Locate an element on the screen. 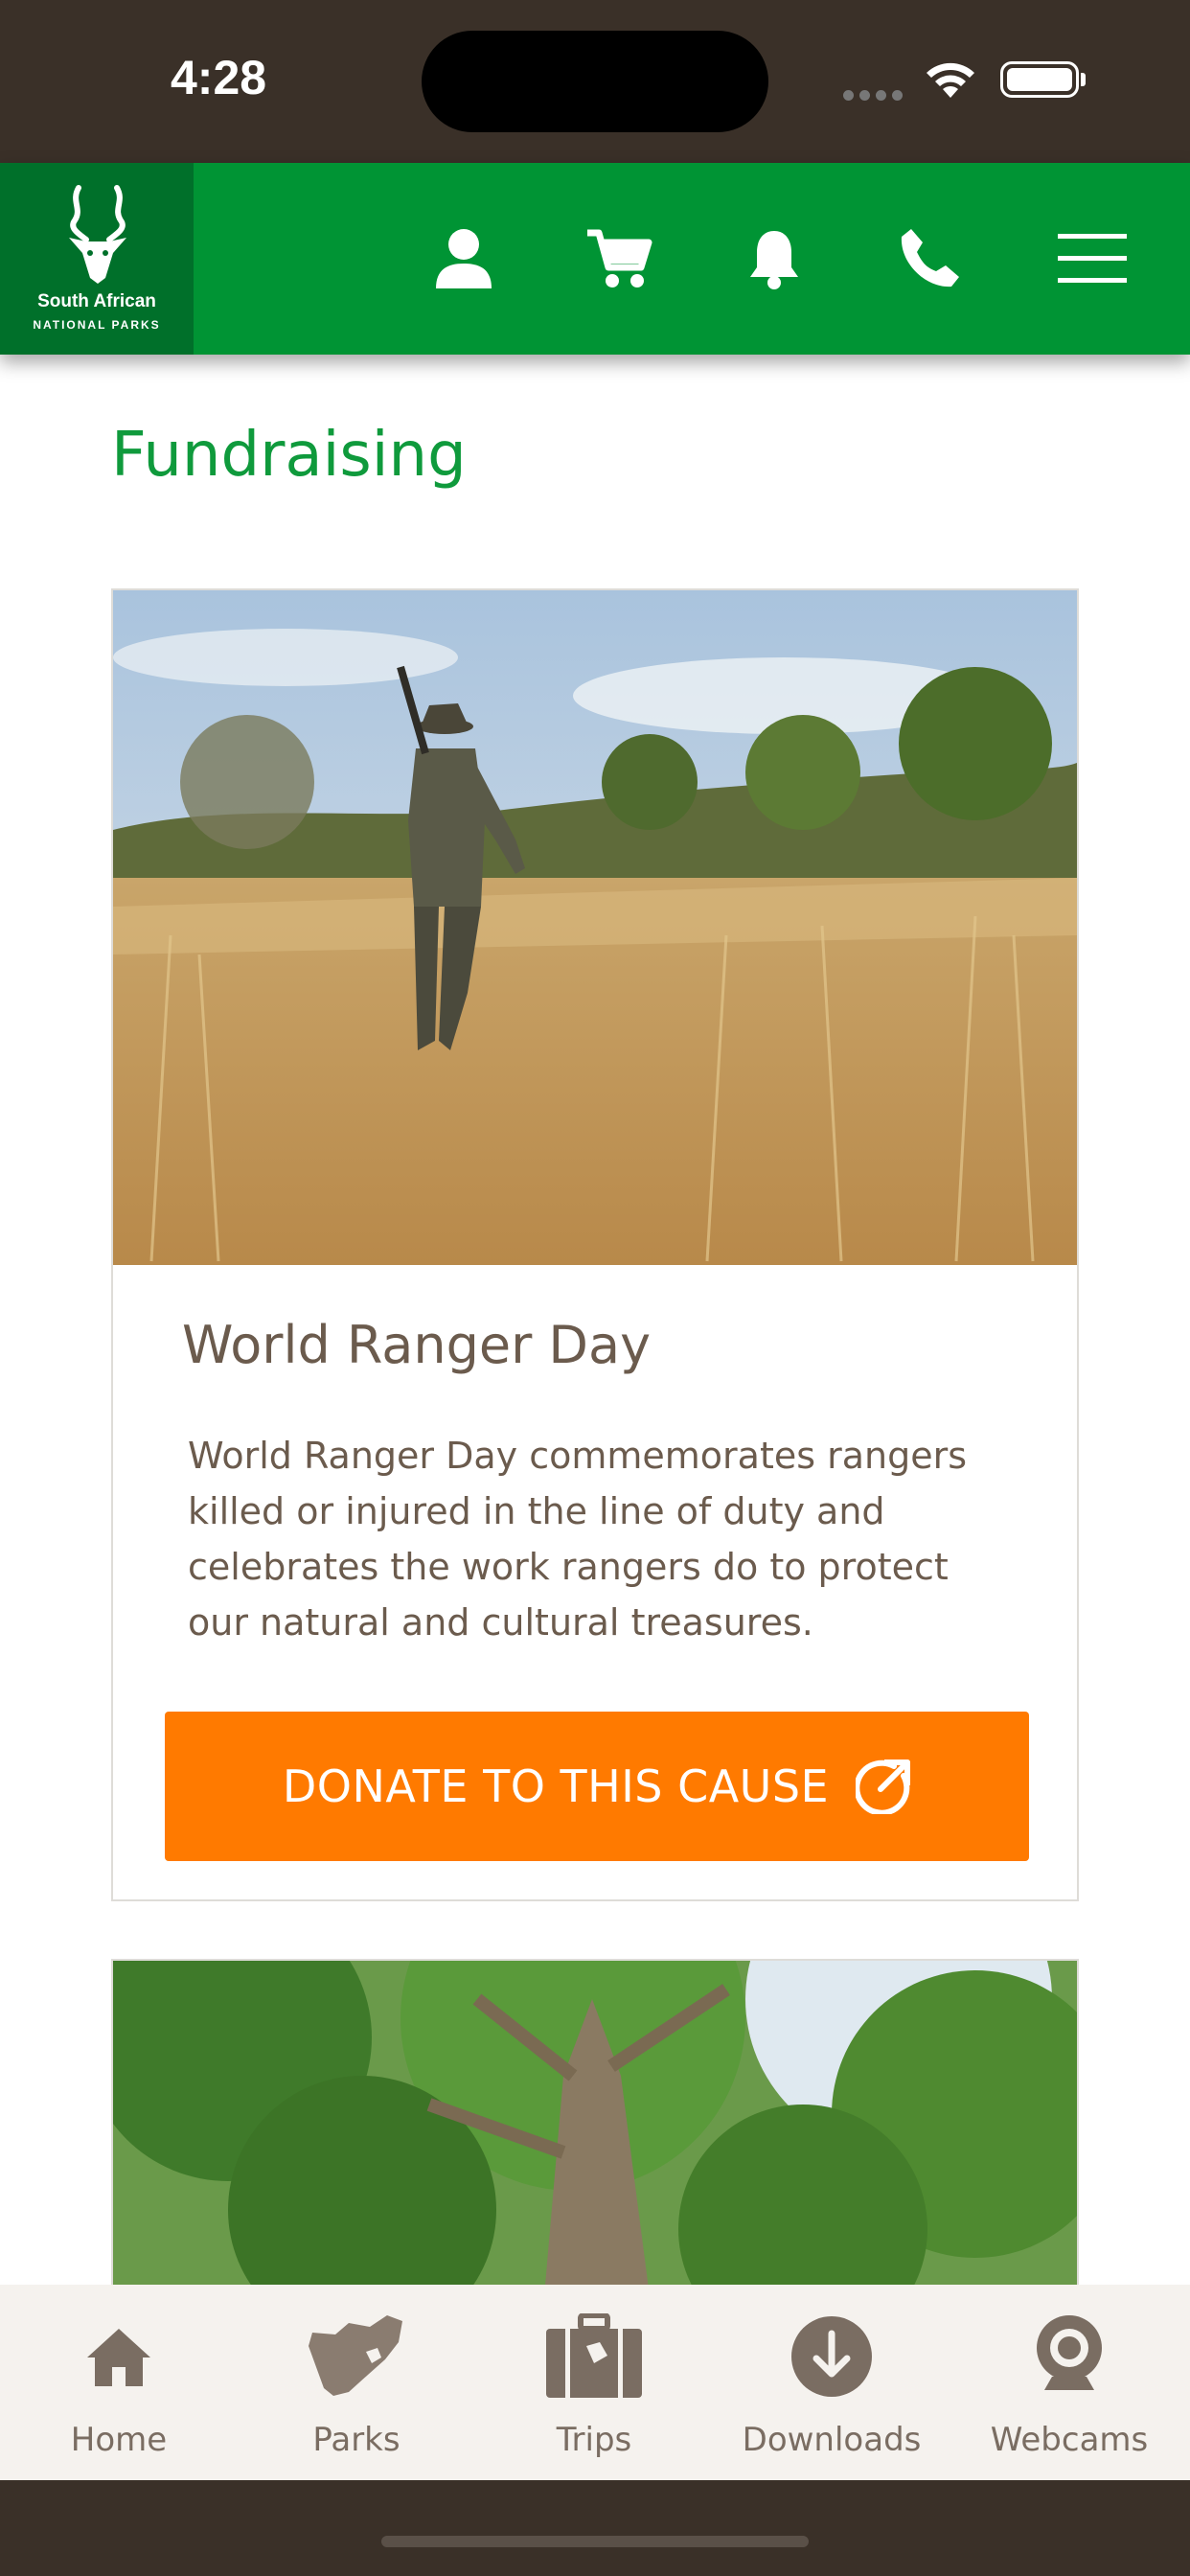  status-bar: 4:28 is located at coordinates (595, 81).